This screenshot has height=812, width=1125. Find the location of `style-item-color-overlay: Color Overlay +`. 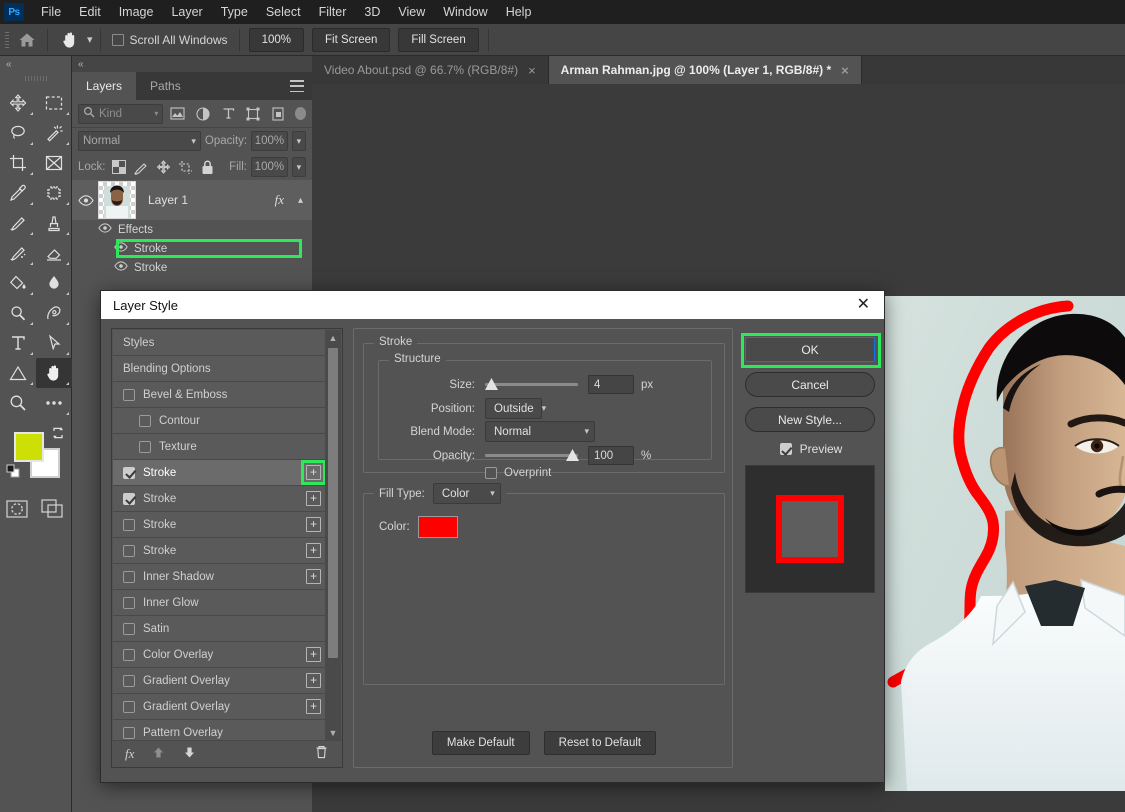

style-item-color-overlay: Color Overlay + is located at coordinates (220, 655).